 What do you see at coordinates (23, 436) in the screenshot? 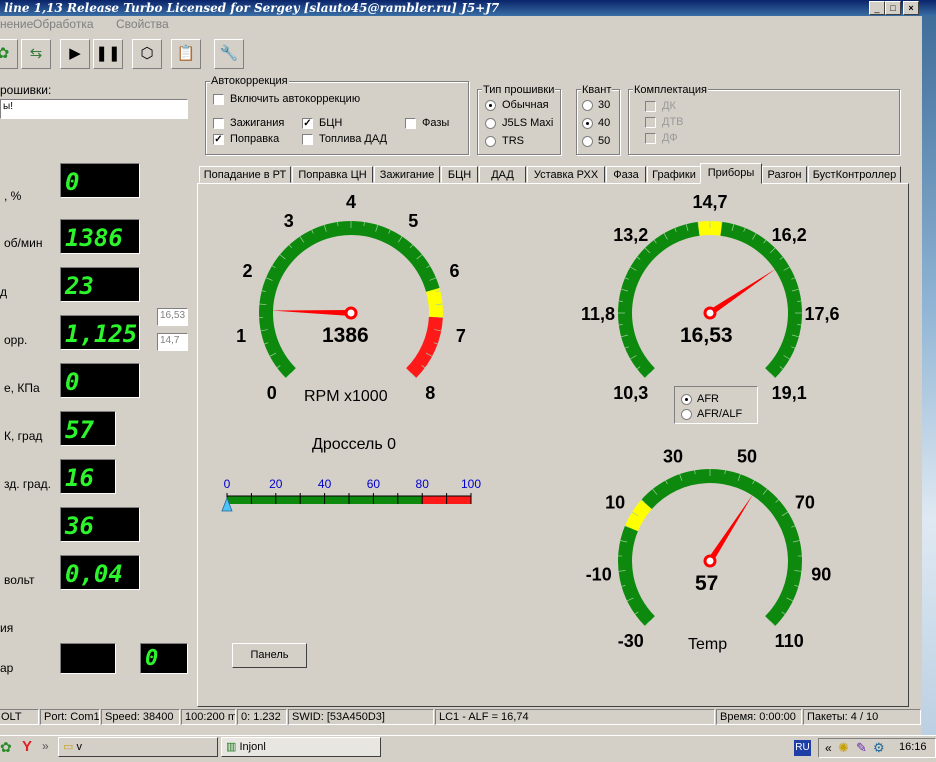
I see `coolant-label: К, град` at bounding box center [23, 436].